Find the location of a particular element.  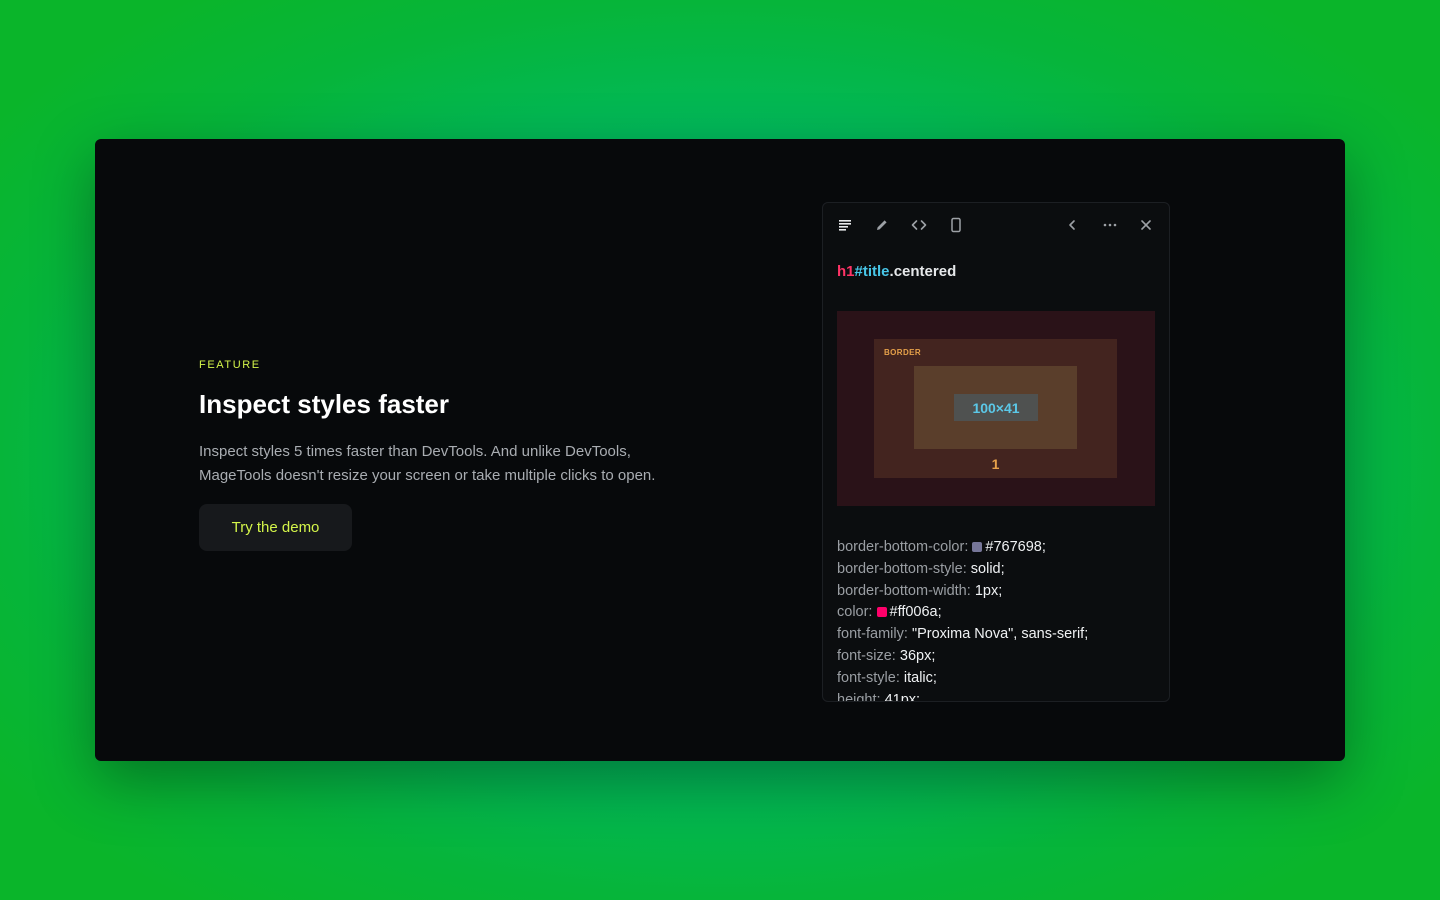

property-value: 41px; is located at coordinates (902, 696).